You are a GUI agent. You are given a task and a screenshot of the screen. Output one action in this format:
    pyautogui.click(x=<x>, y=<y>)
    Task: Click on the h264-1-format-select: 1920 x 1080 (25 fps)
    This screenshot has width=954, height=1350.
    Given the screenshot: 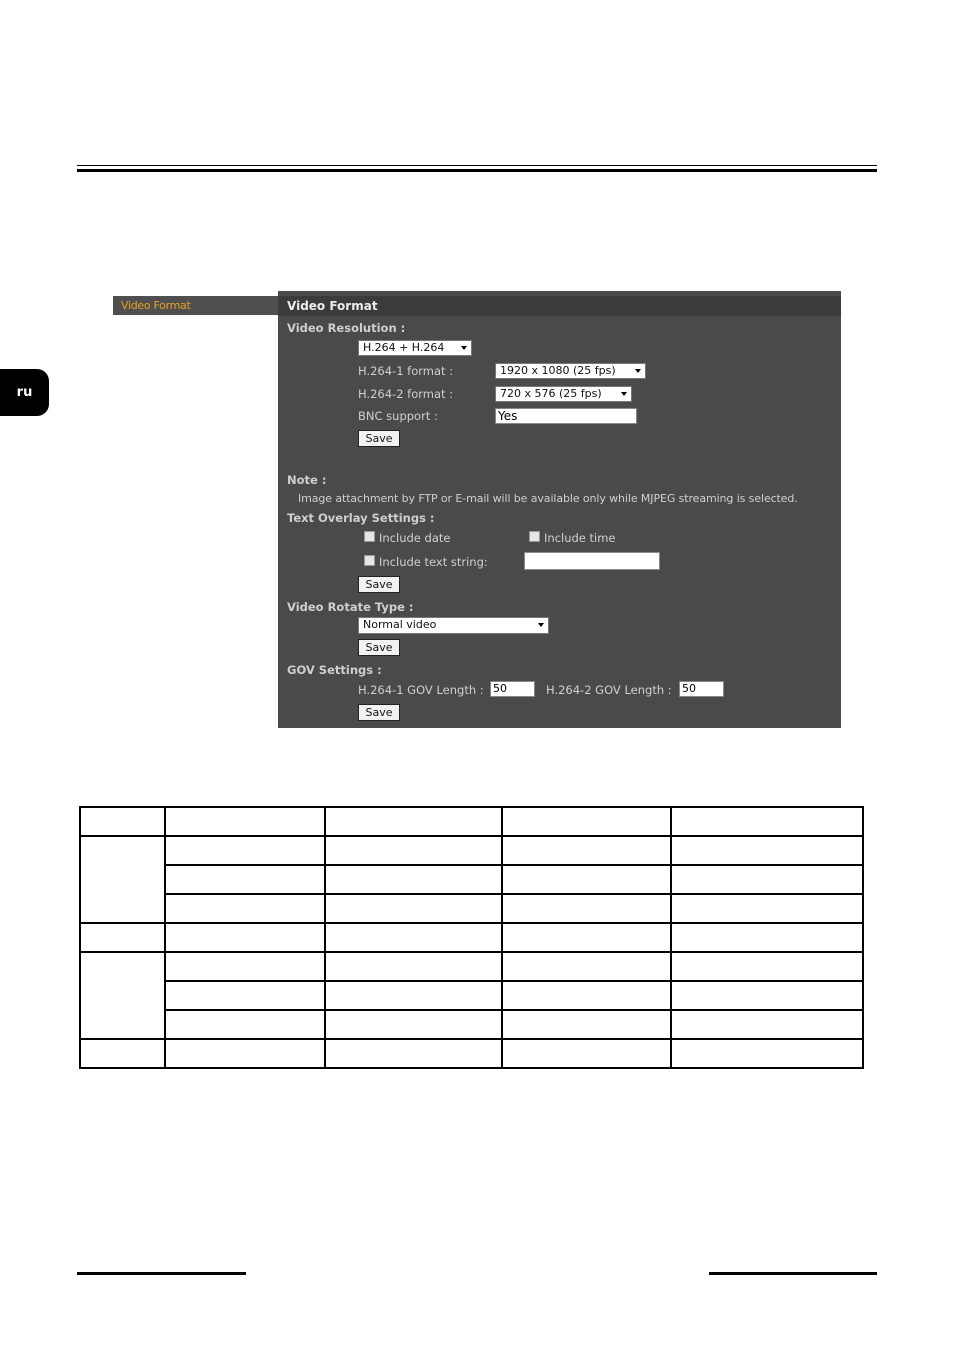 What is the action you would take?
    pyautogui.click(x=570, y=371)
    